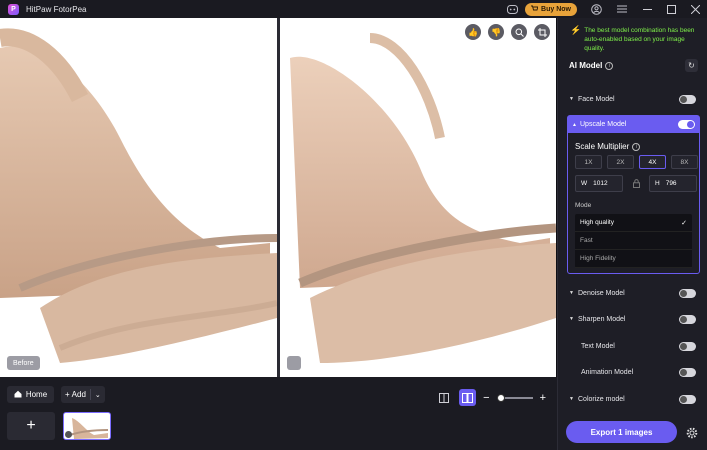  Describe the element at coordinates (601, 293) in the screenshot. I see `denoise-model-label: Denoise Model` at that location.